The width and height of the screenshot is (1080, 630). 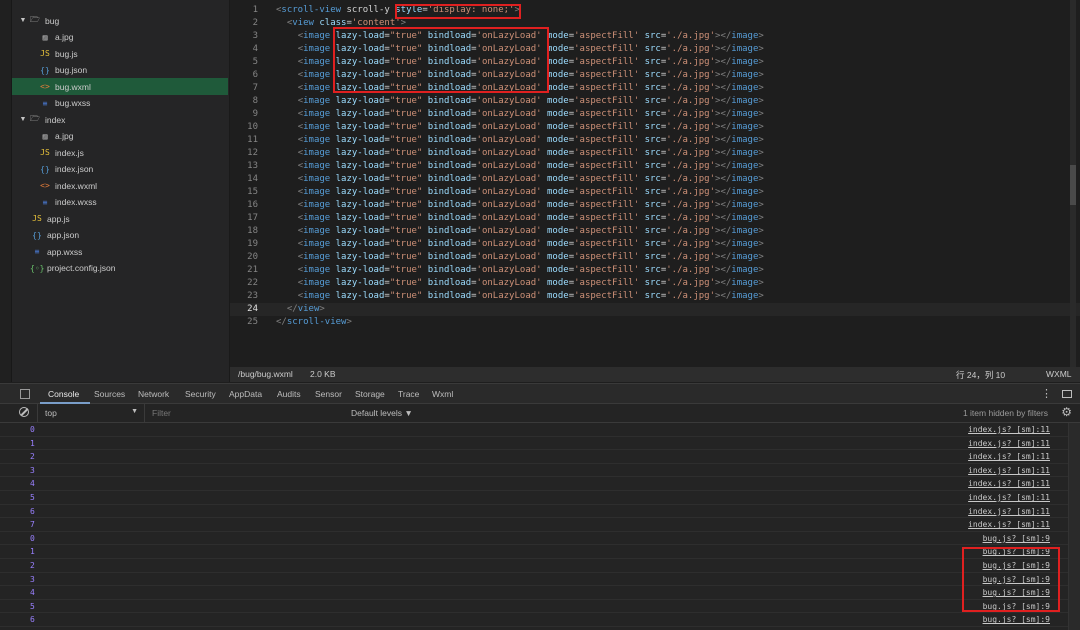 What do you see at coordinates (120, 185) in the screenshot?
I see `file-item: <> index.wxml` at bounding box center [120, 185].